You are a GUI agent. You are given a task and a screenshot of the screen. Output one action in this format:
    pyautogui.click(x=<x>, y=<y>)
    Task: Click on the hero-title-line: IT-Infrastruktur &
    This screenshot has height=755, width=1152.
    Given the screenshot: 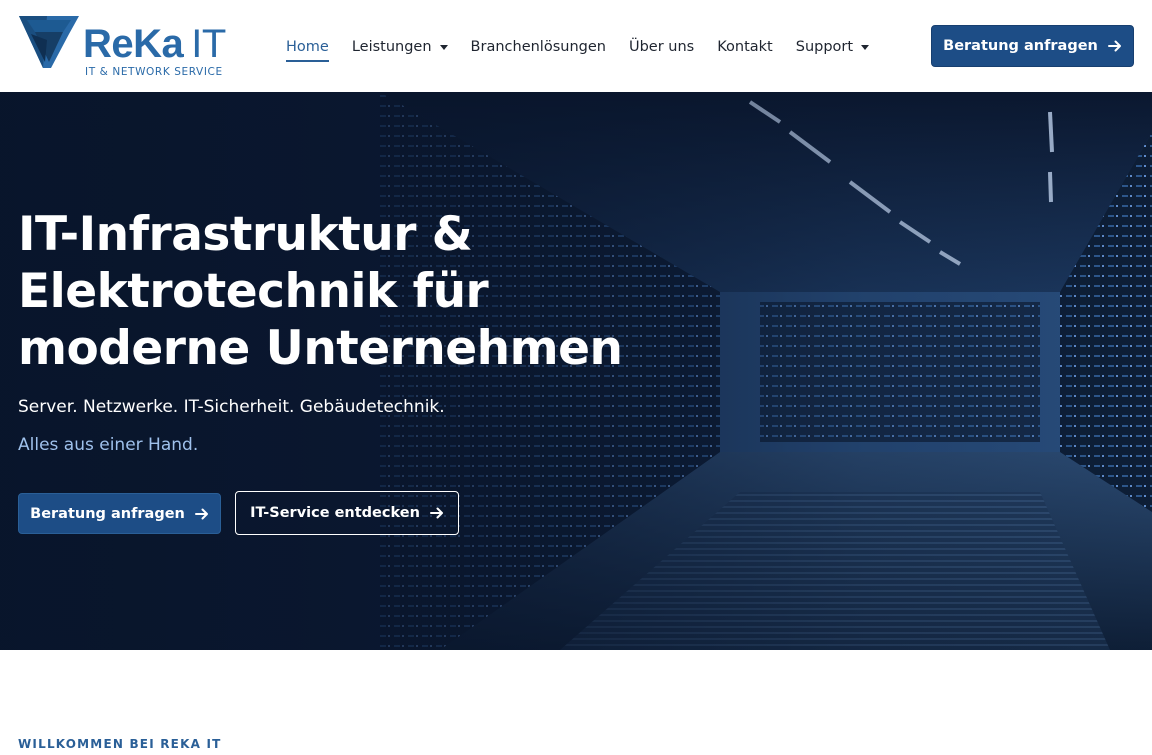 What is the action you would take?
    pyautogui.click(x=245, y=234)
    